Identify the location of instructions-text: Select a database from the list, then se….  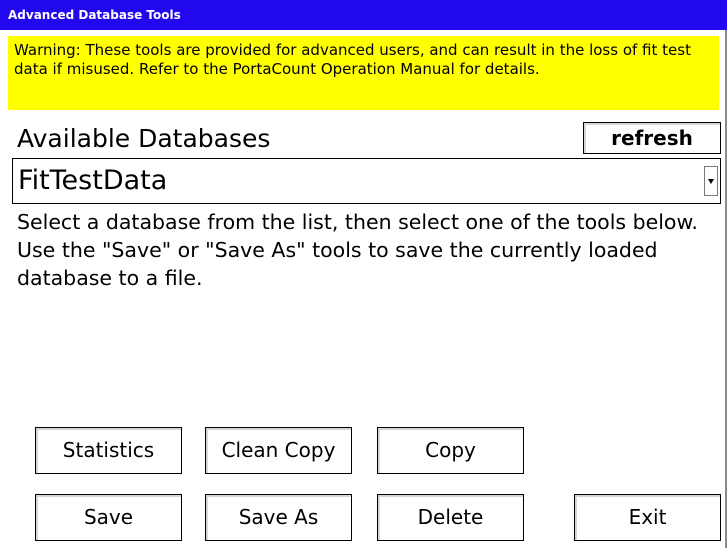
(357, 250).